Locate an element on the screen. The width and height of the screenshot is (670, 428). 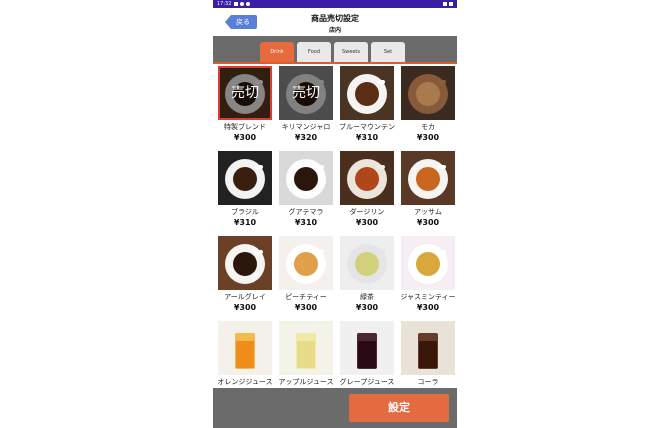
tab-food: Food is located at coordinates (314, 52).